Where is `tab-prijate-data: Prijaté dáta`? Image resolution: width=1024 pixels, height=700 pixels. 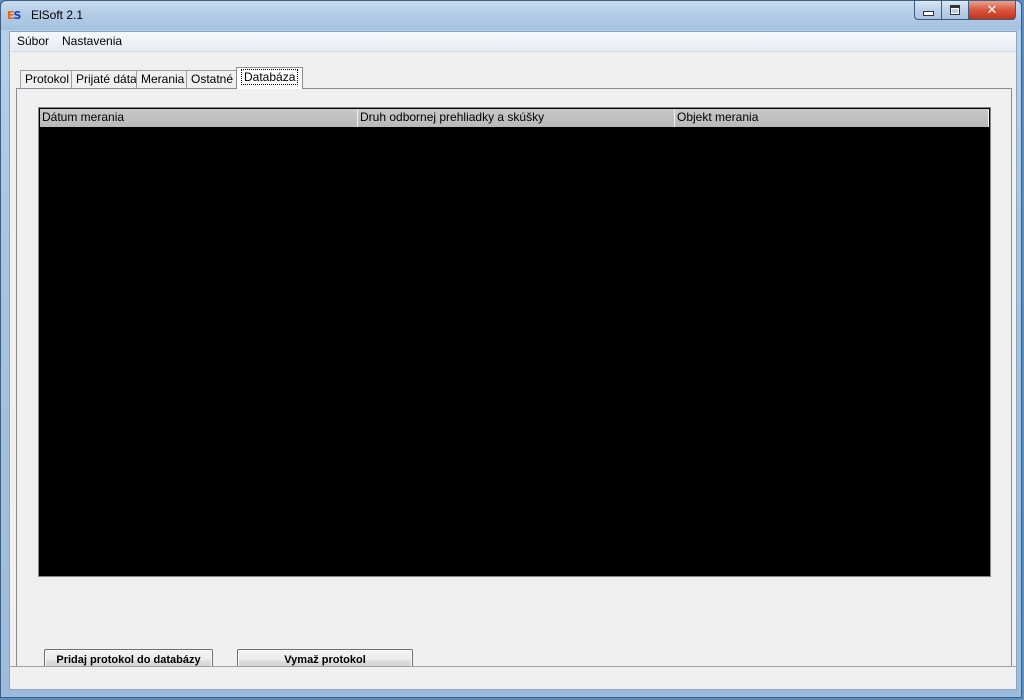
tab-prijate-data: Prijaté dáta is located at coordinates (106, 79).